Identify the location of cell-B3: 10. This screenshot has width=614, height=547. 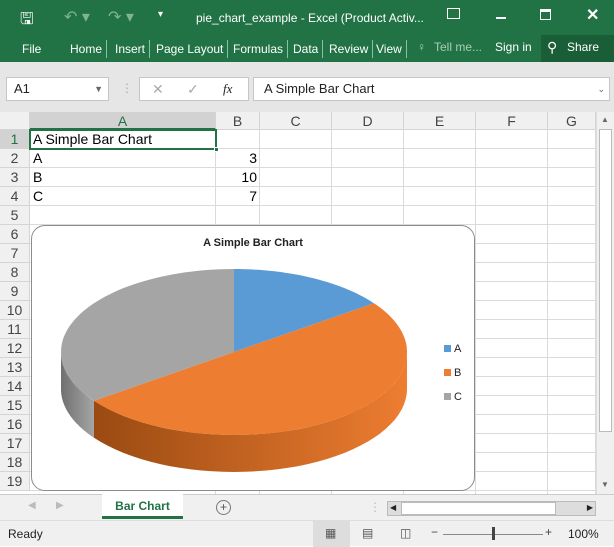
(238, 177).